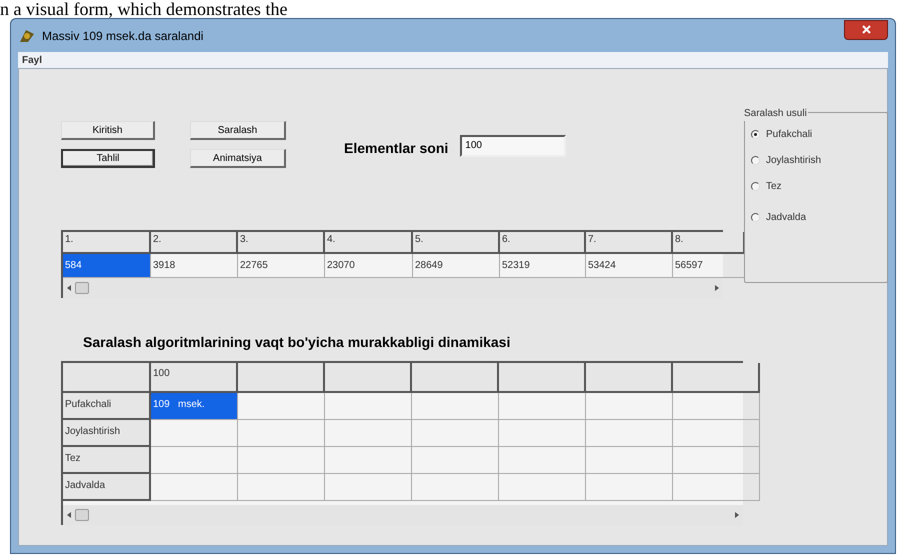 The image size is (901, 558). I want to click on column-header: 4., so click(369, 243).